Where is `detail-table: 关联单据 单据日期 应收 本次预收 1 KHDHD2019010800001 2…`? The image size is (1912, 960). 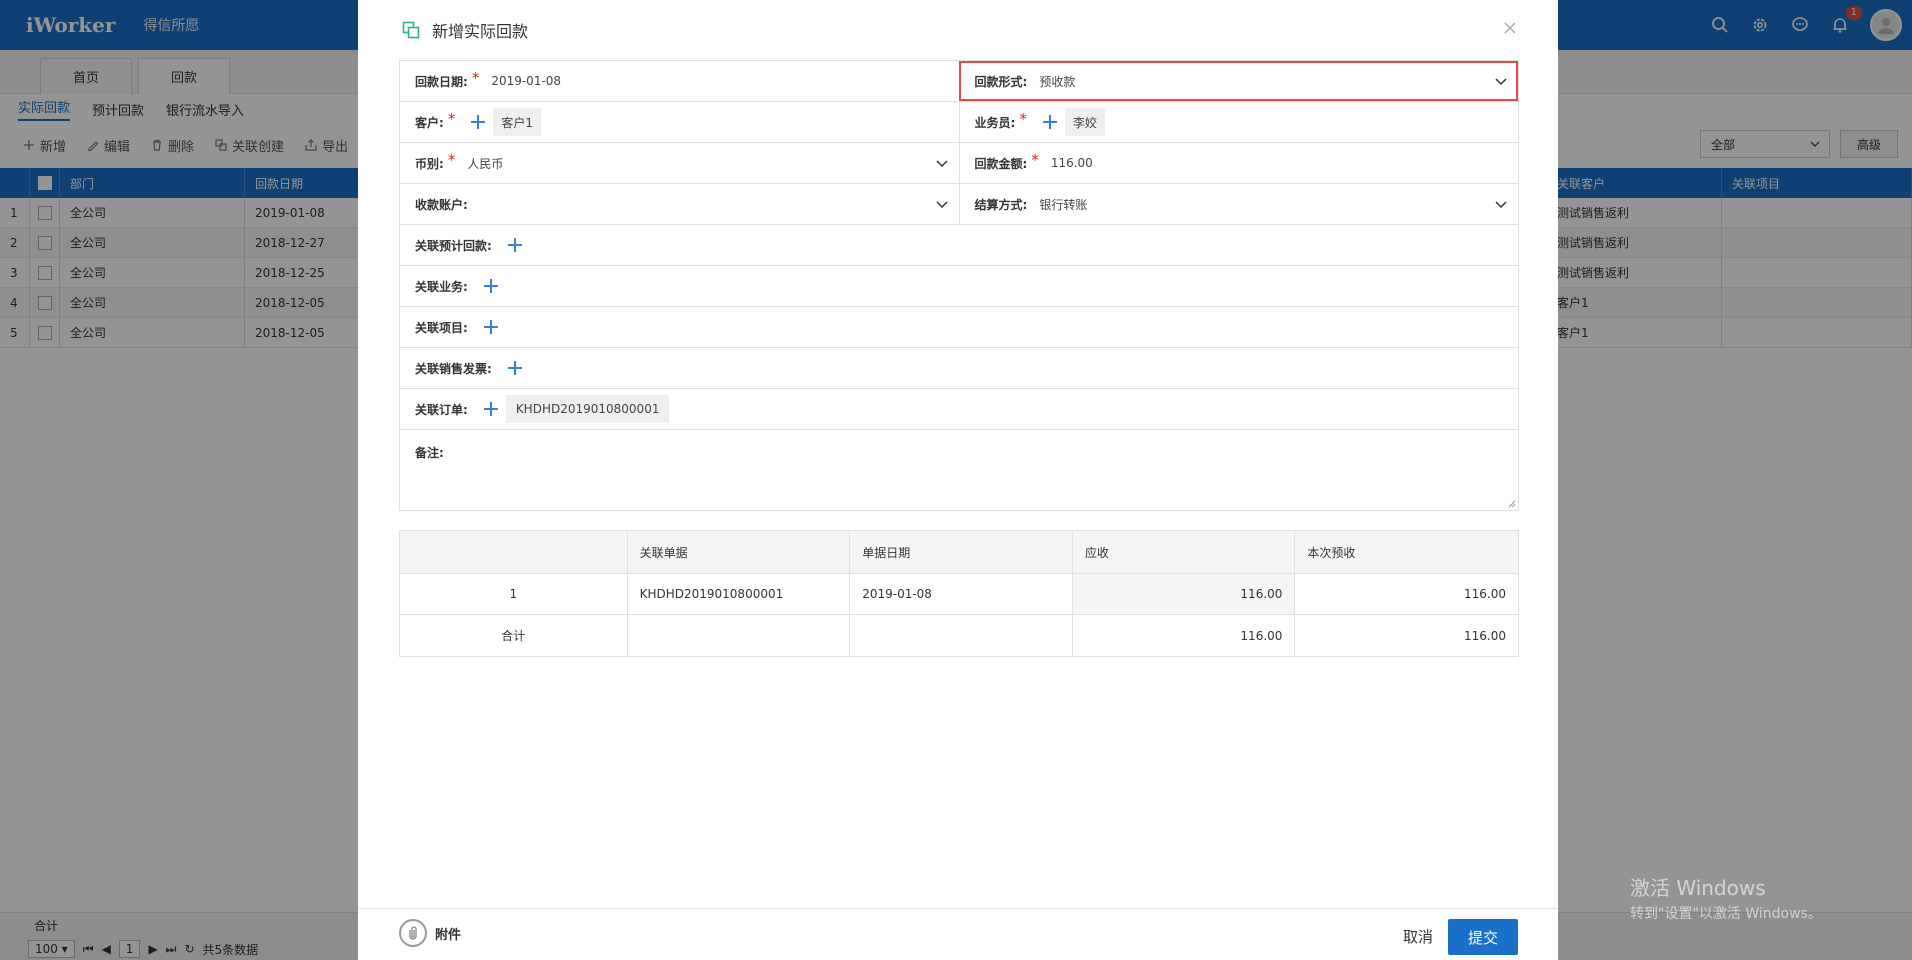 detail-table: 关联单据 单据日期 应收 本次预收 1 KHDHD2019010800001 2… is located at coordinates (959, 593).